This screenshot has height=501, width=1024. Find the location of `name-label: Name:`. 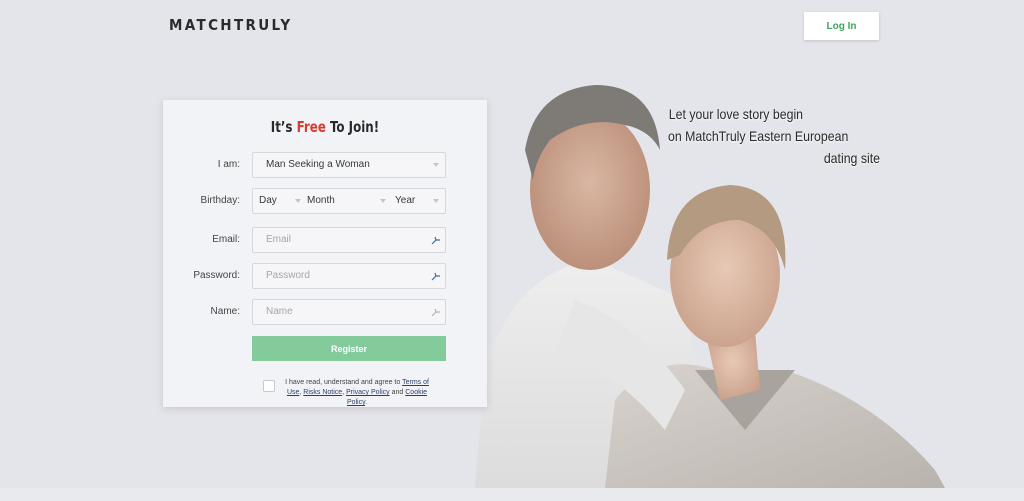

name-label: Name: is located at coordinates (225, 311).